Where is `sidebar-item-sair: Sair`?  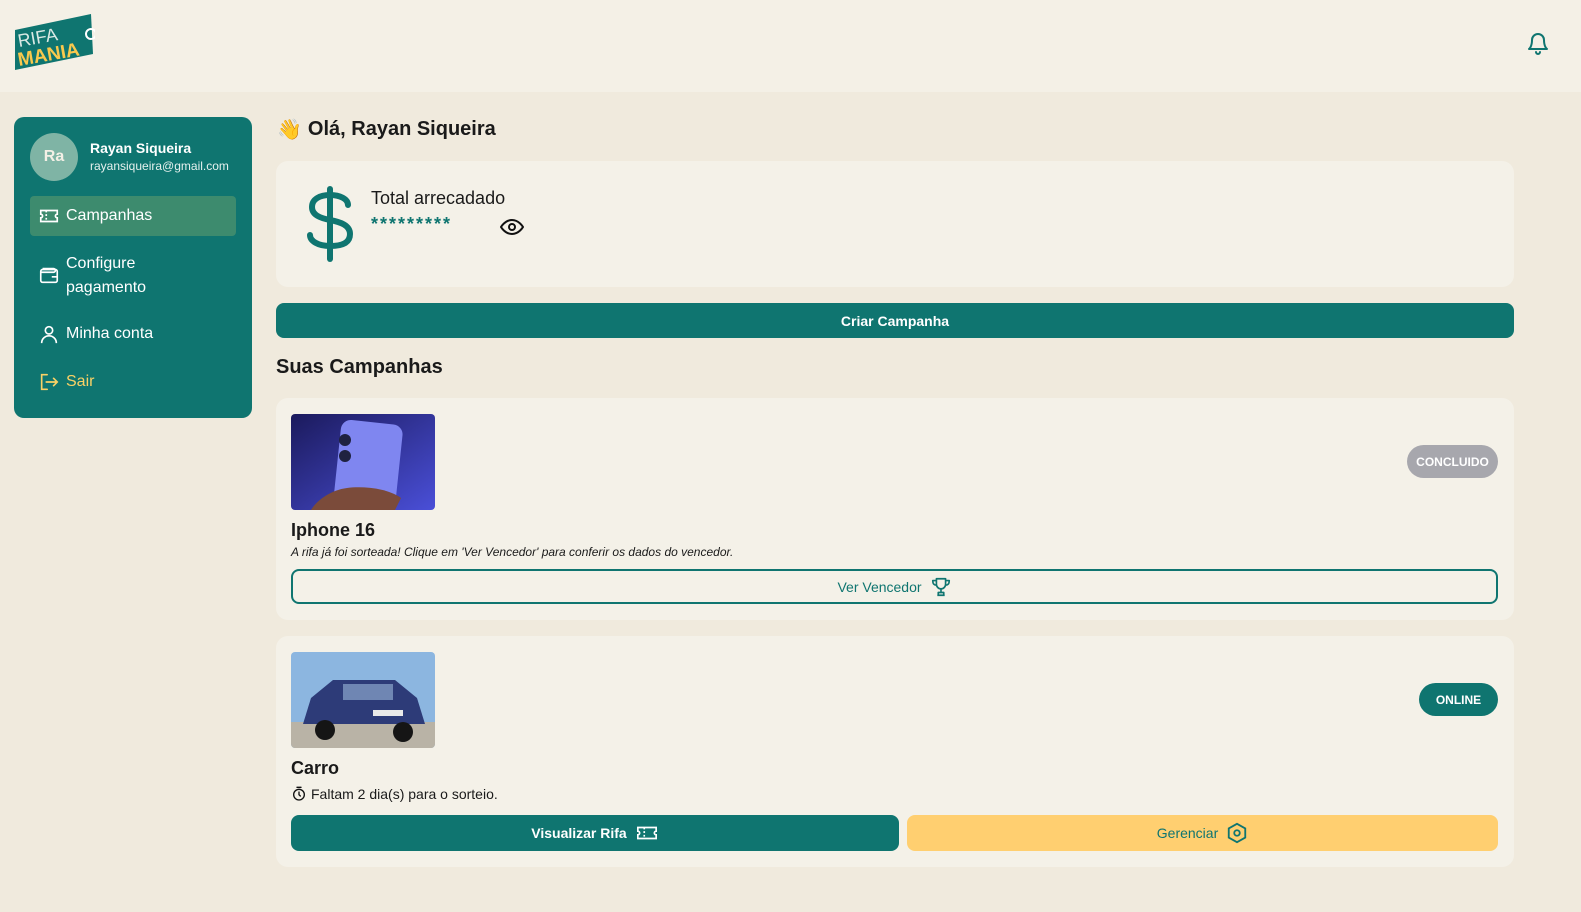
sidebar-item-sair: Sair is located at coordinates (133, 382).